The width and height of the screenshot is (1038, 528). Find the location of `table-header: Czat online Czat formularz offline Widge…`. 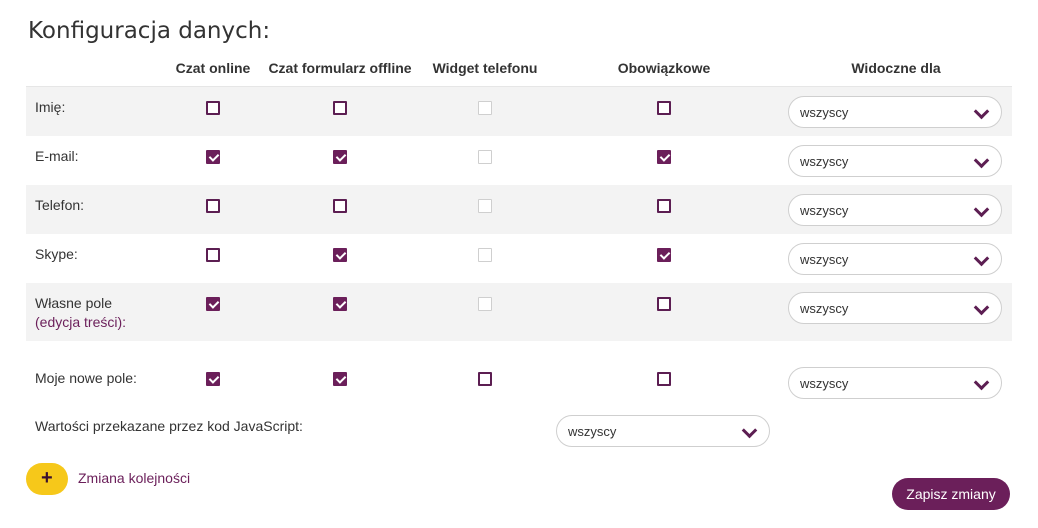

table-header: Czat online Czat formularz offline Widge… is located at coordinates (519, 73).